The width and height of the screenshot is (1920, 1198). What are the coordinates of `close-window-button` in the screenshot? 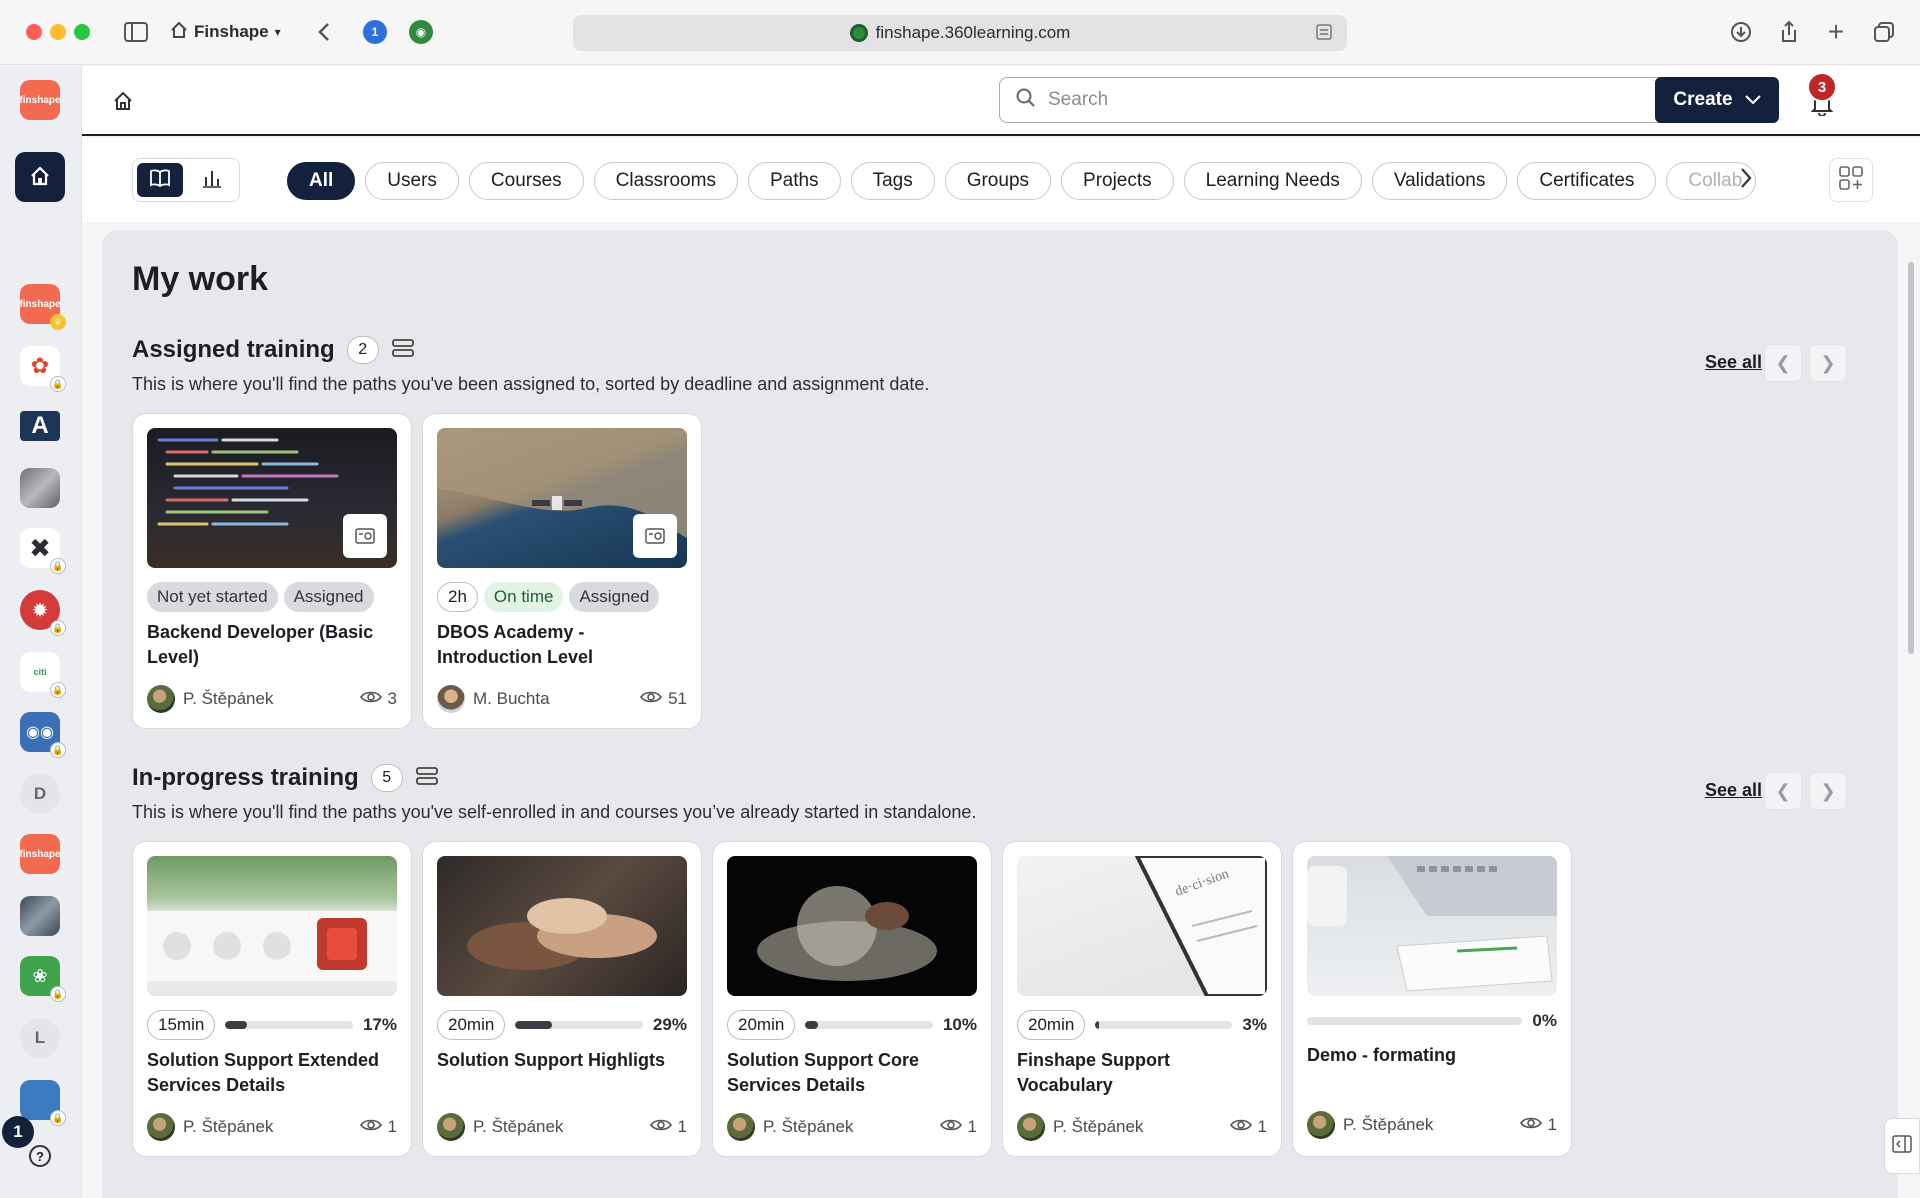 It's located at (34, 32).